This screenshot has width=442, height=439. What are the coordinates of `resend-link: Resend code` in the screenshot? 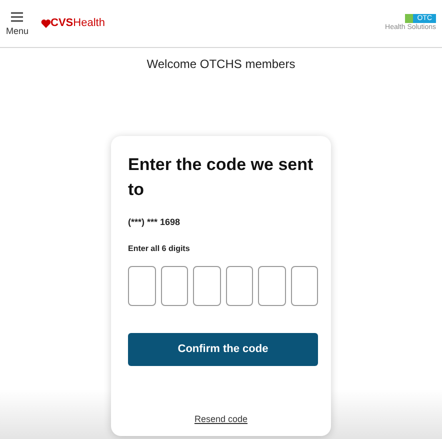 It's located at (221, 419).